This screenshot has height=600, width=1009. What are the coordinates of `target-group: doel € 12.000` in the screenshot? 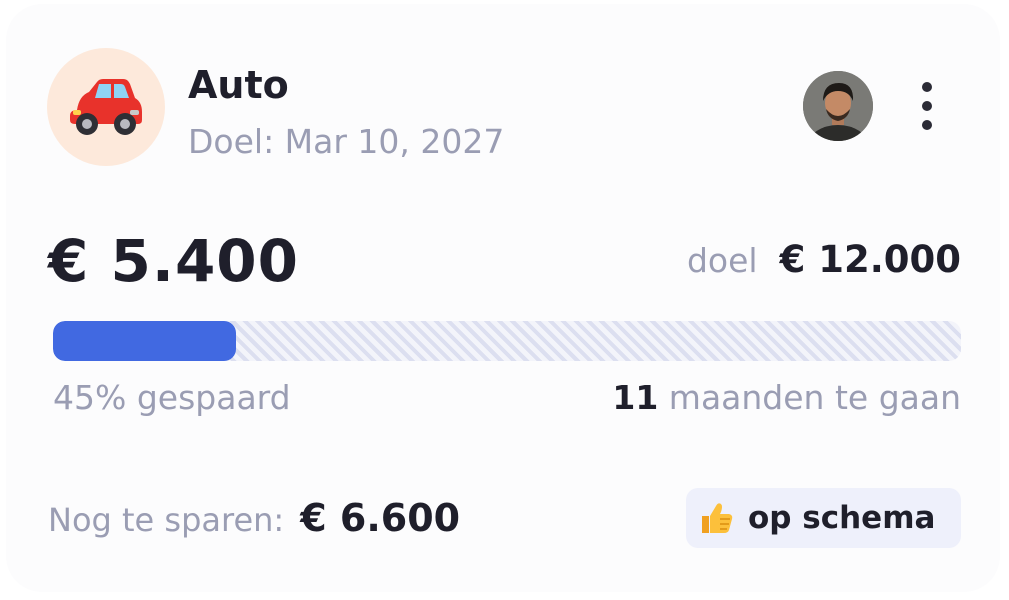 It's located at (824, 259).